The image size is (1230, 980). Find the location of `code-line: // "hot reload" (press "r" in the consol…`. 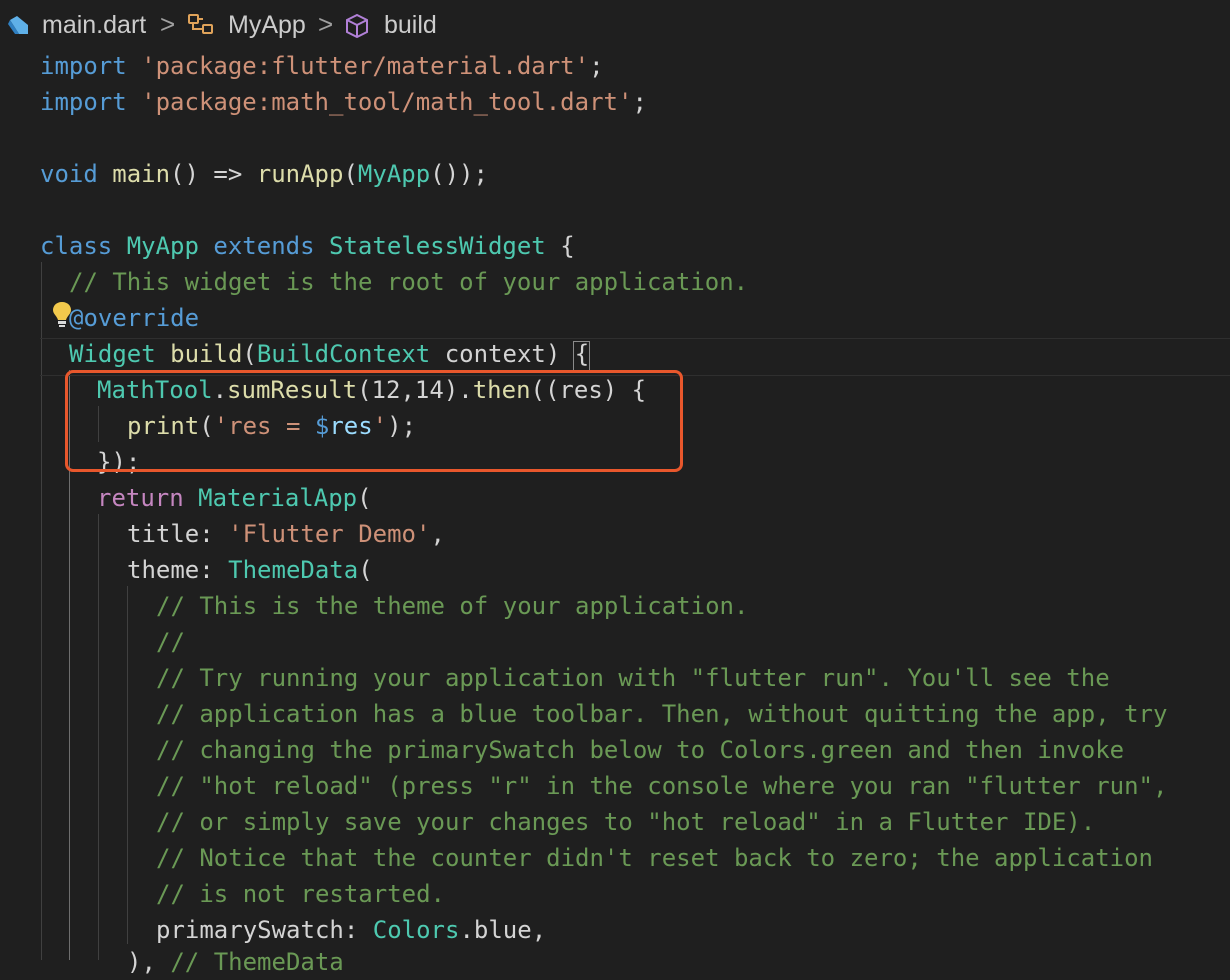

code-line: // "hot reload" (press "r" in the consol… is located at coordinates (662, 786).